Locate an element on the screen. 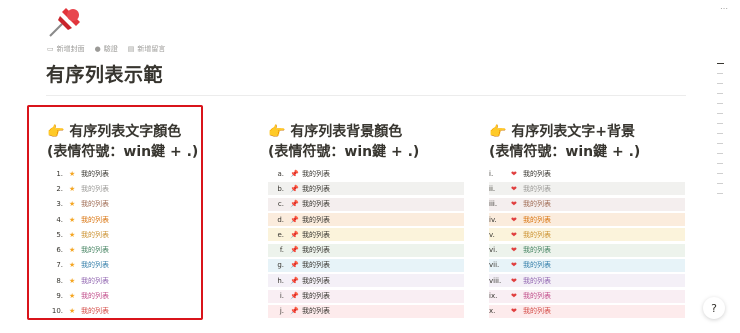 The height and width of the screenshot is (333, 740). list-item-body: h. 📌 我的列表 is located at coordinates (366, 281).